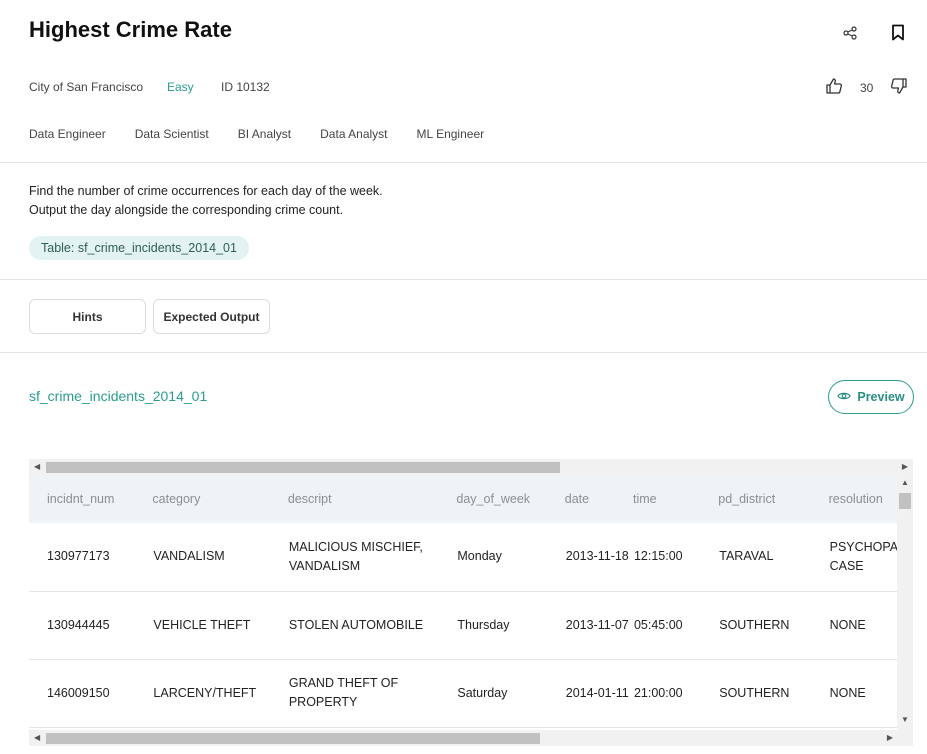 The image size is (927, 754). What do you see at coordinates (898, 32) in the screenshot?
I see `bookmark-icon` at bounding box center [898, 32].